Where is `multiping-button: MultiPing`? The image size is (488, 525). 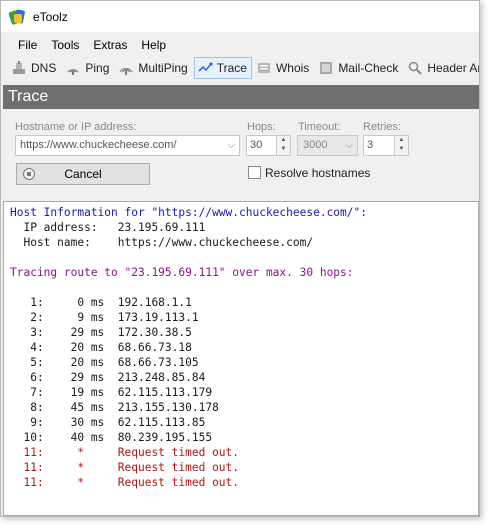 multiping-button: MultiPing is located at coordinates (153, 68).